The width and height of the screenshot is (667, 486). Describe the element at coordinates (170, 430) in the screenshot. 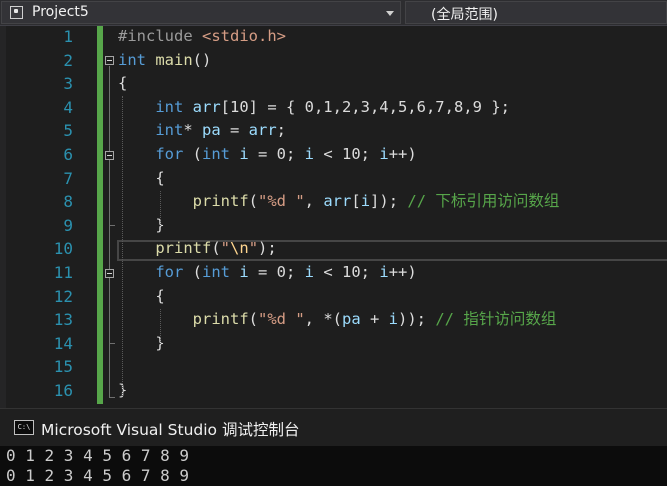

I see `console-title: Microsoft Visual Studio 调试控制台` at that location.